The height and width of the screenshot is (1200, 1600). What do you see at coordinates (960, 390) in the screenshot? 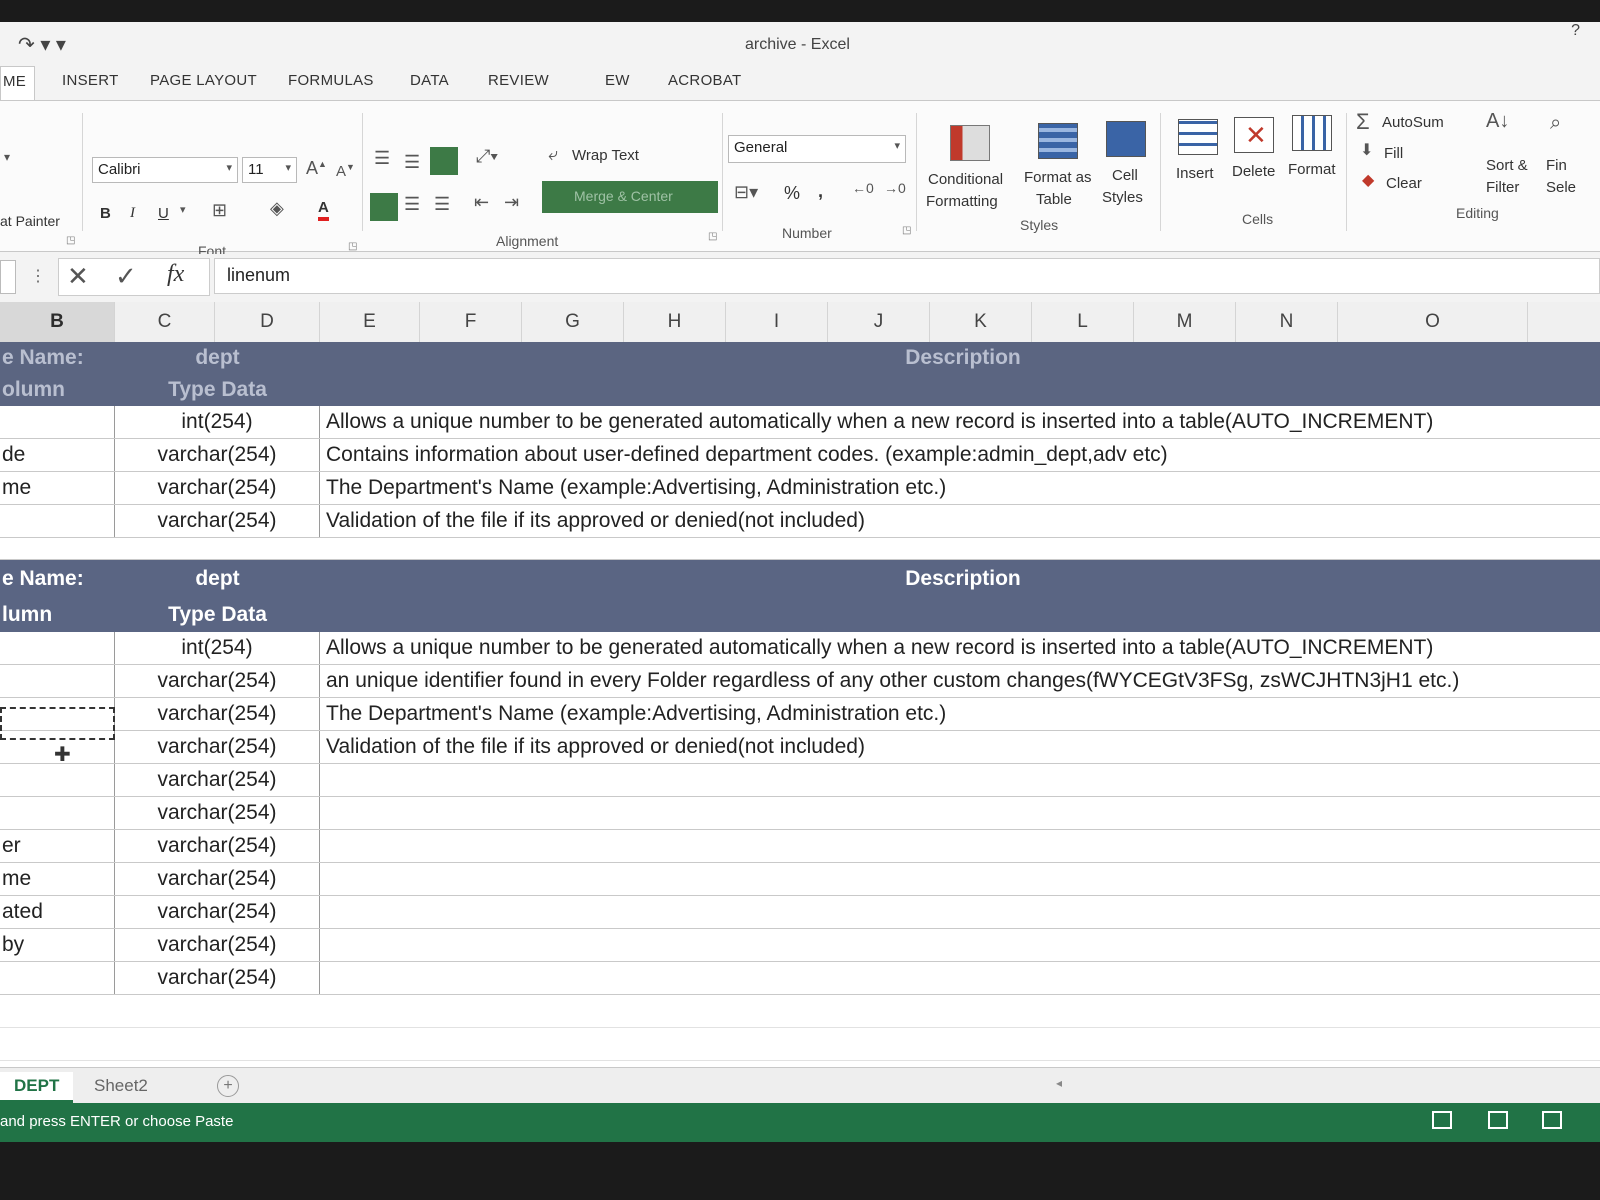
I see `empty-cell` at bounding box center [960, 390].